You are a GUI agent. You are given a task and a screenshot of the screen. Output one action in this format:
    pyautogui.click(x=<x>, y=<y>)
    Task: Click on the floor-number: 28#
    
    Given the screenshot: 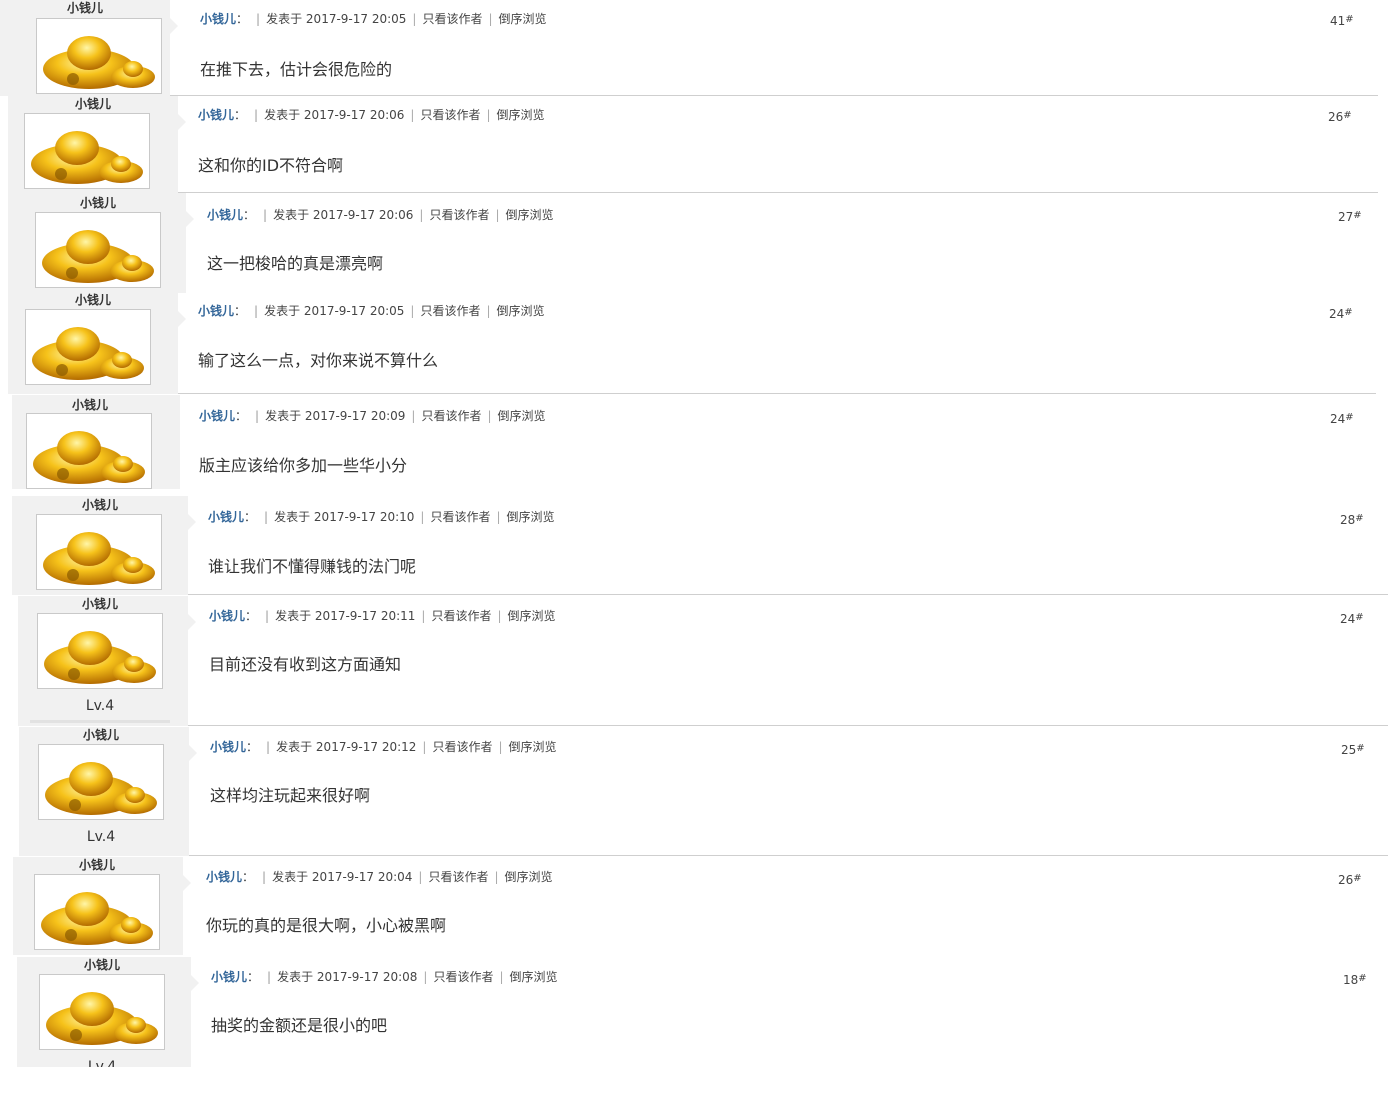 What is the action you would take?
    pyautogui.click(x=1352, y=521)
    